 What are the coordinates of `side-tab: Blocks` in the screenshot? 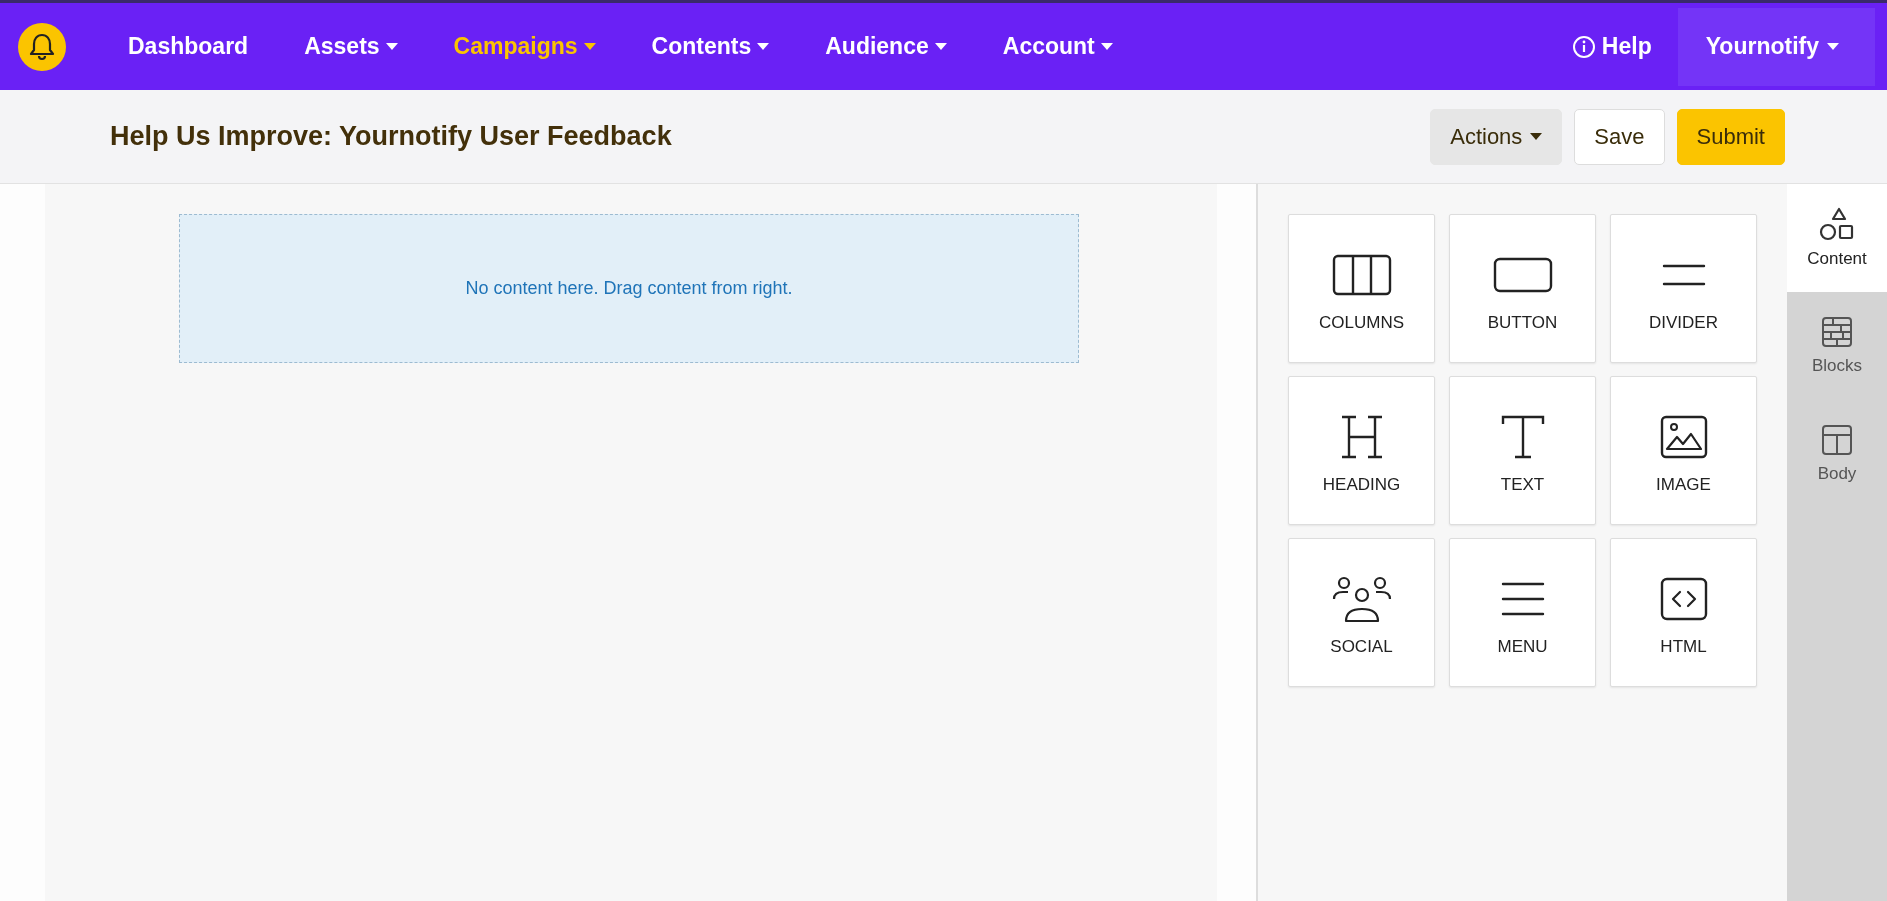 It's located at (1837, 346).